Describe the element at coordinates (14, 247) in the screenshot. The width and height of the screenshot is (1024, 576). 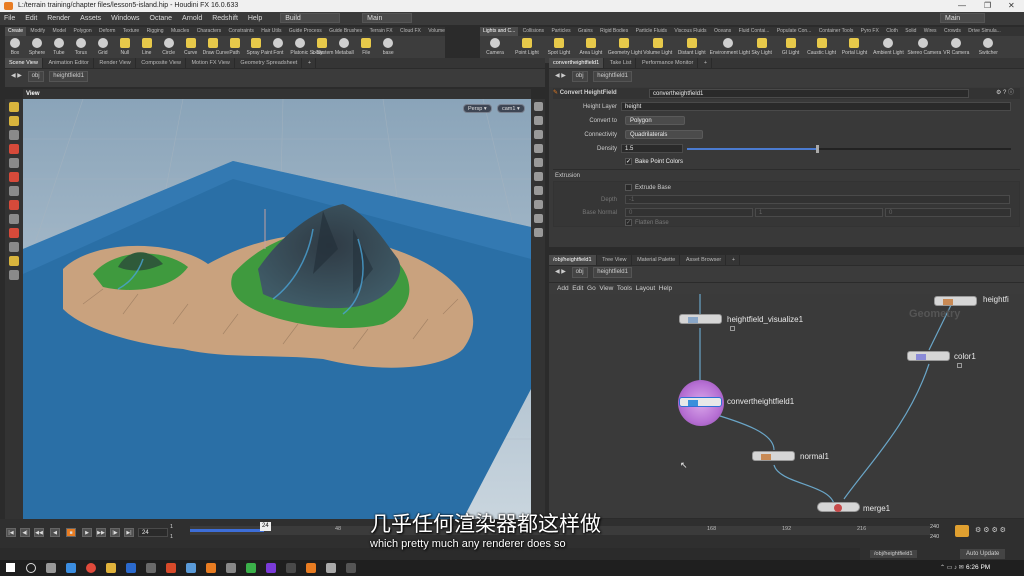
I see `render-region-icon` at that location.